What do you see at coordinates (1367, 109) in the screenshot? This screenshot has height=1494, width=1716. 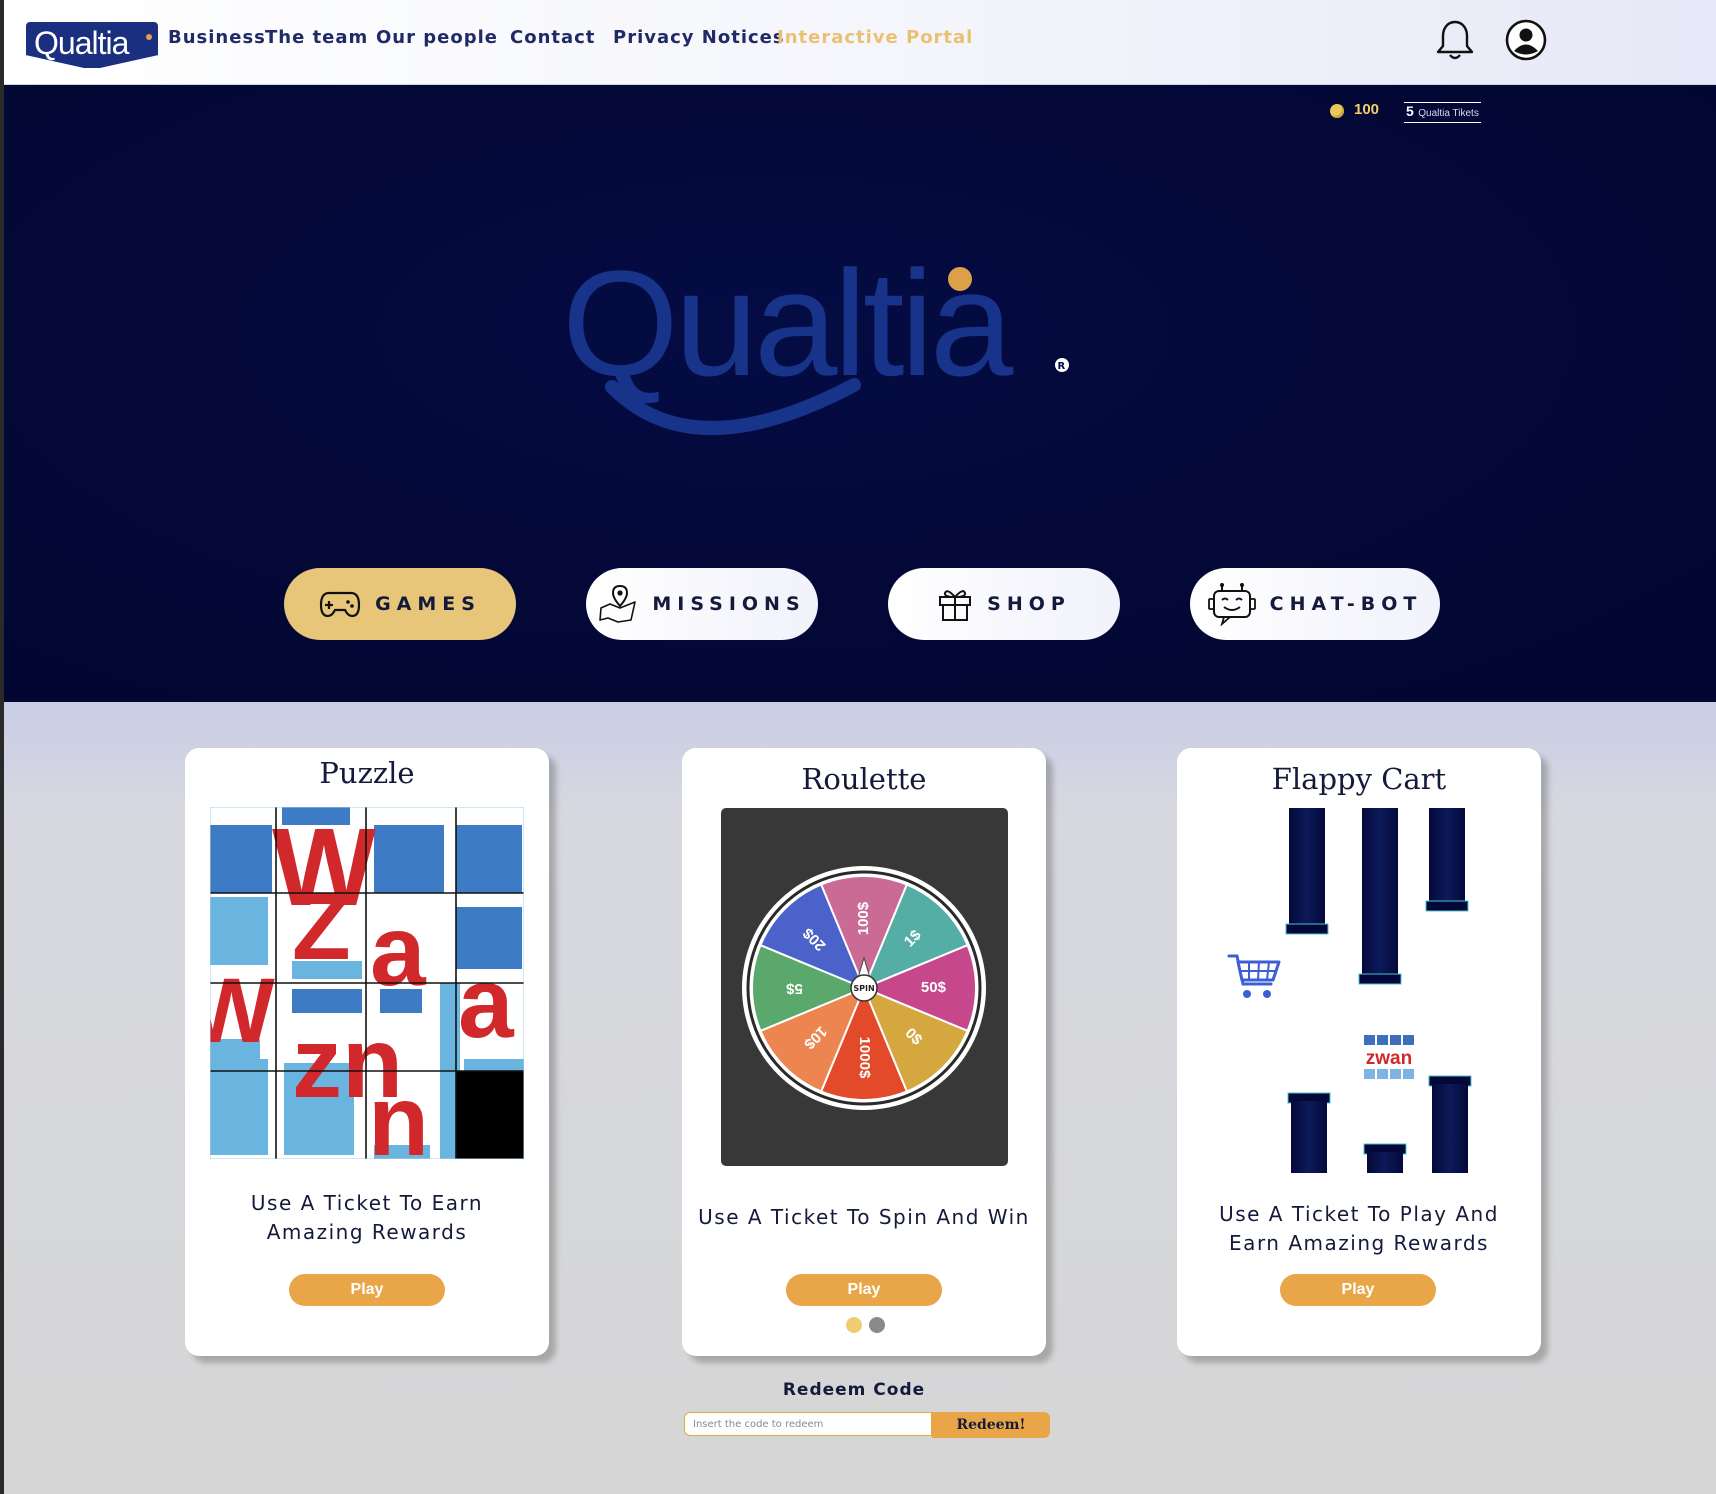 I see `coin-count: 100` at bounding box center [1367, 109].